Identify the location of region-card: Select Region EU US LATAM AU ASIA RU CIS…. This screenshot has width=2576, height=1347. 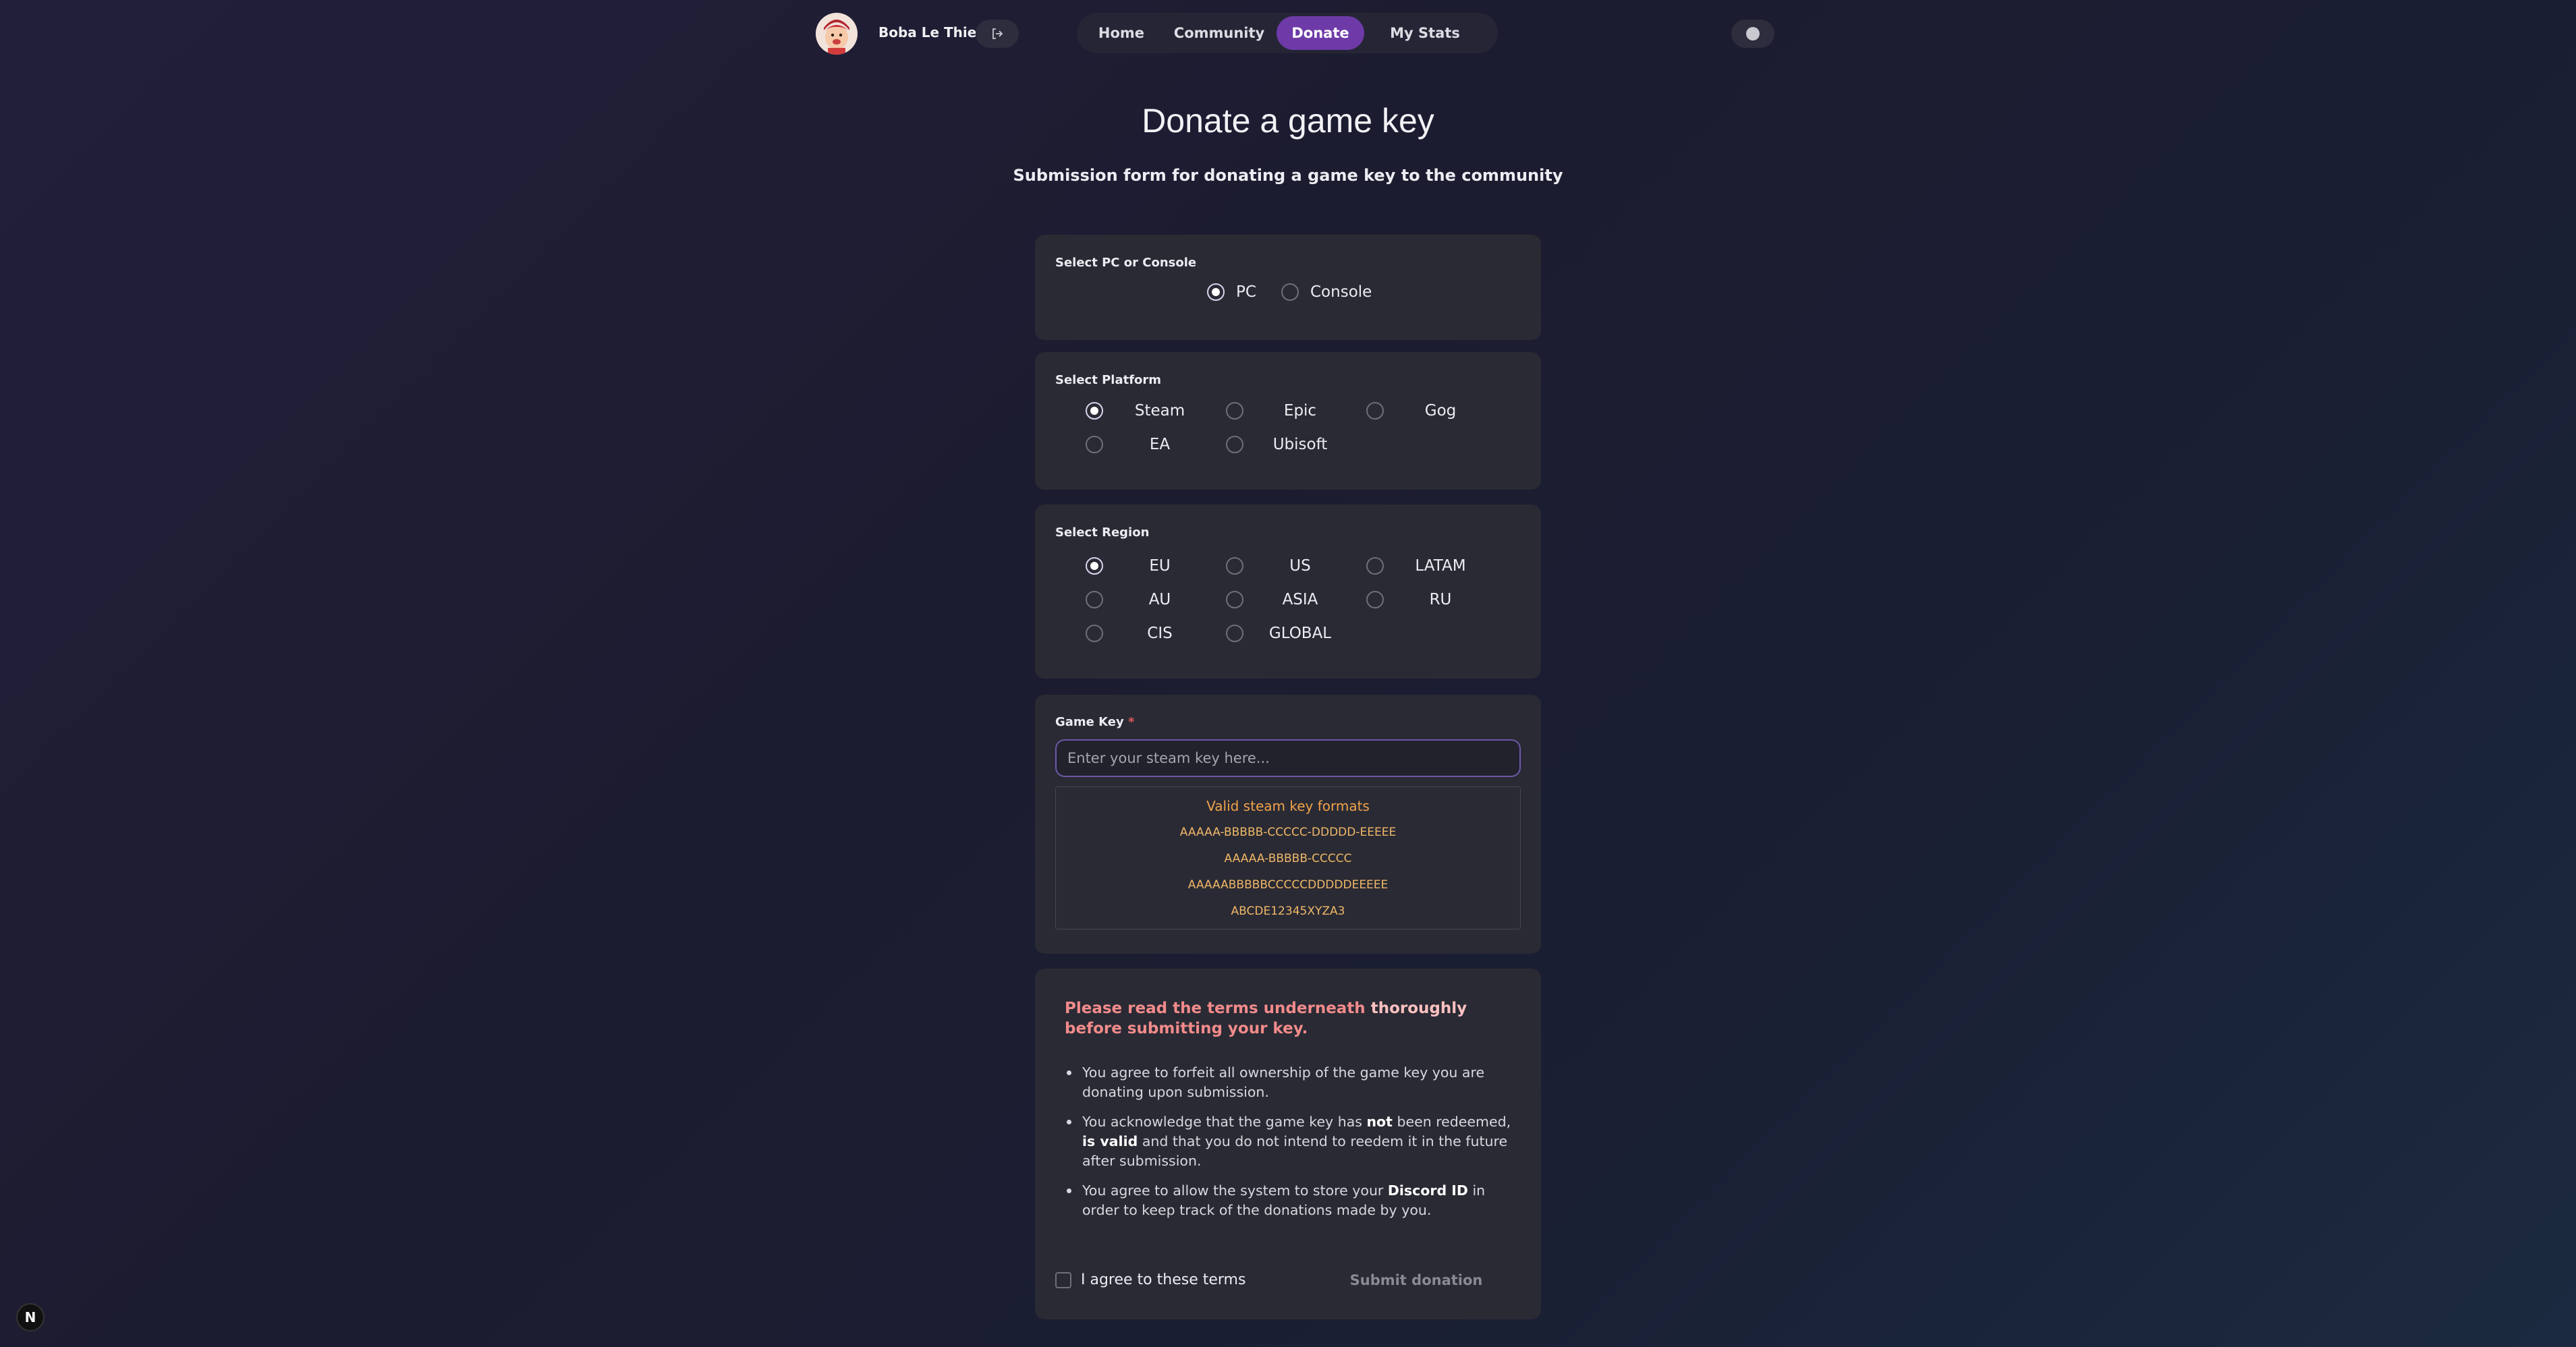
(1288, 592).